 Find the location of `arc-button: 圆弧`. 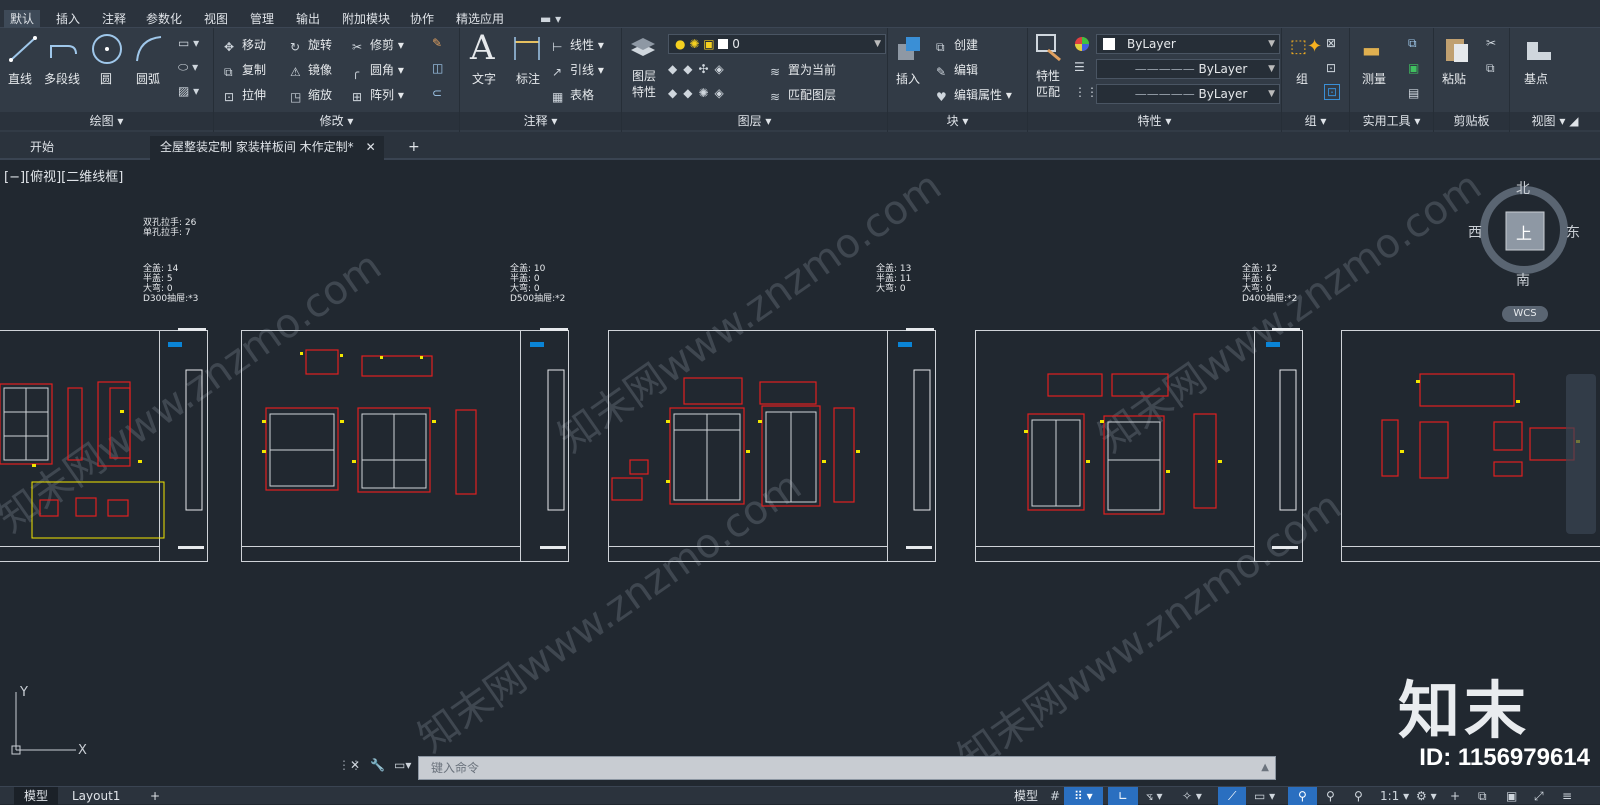

arc-button: 圆弧 is located at coordinates (148, 78).